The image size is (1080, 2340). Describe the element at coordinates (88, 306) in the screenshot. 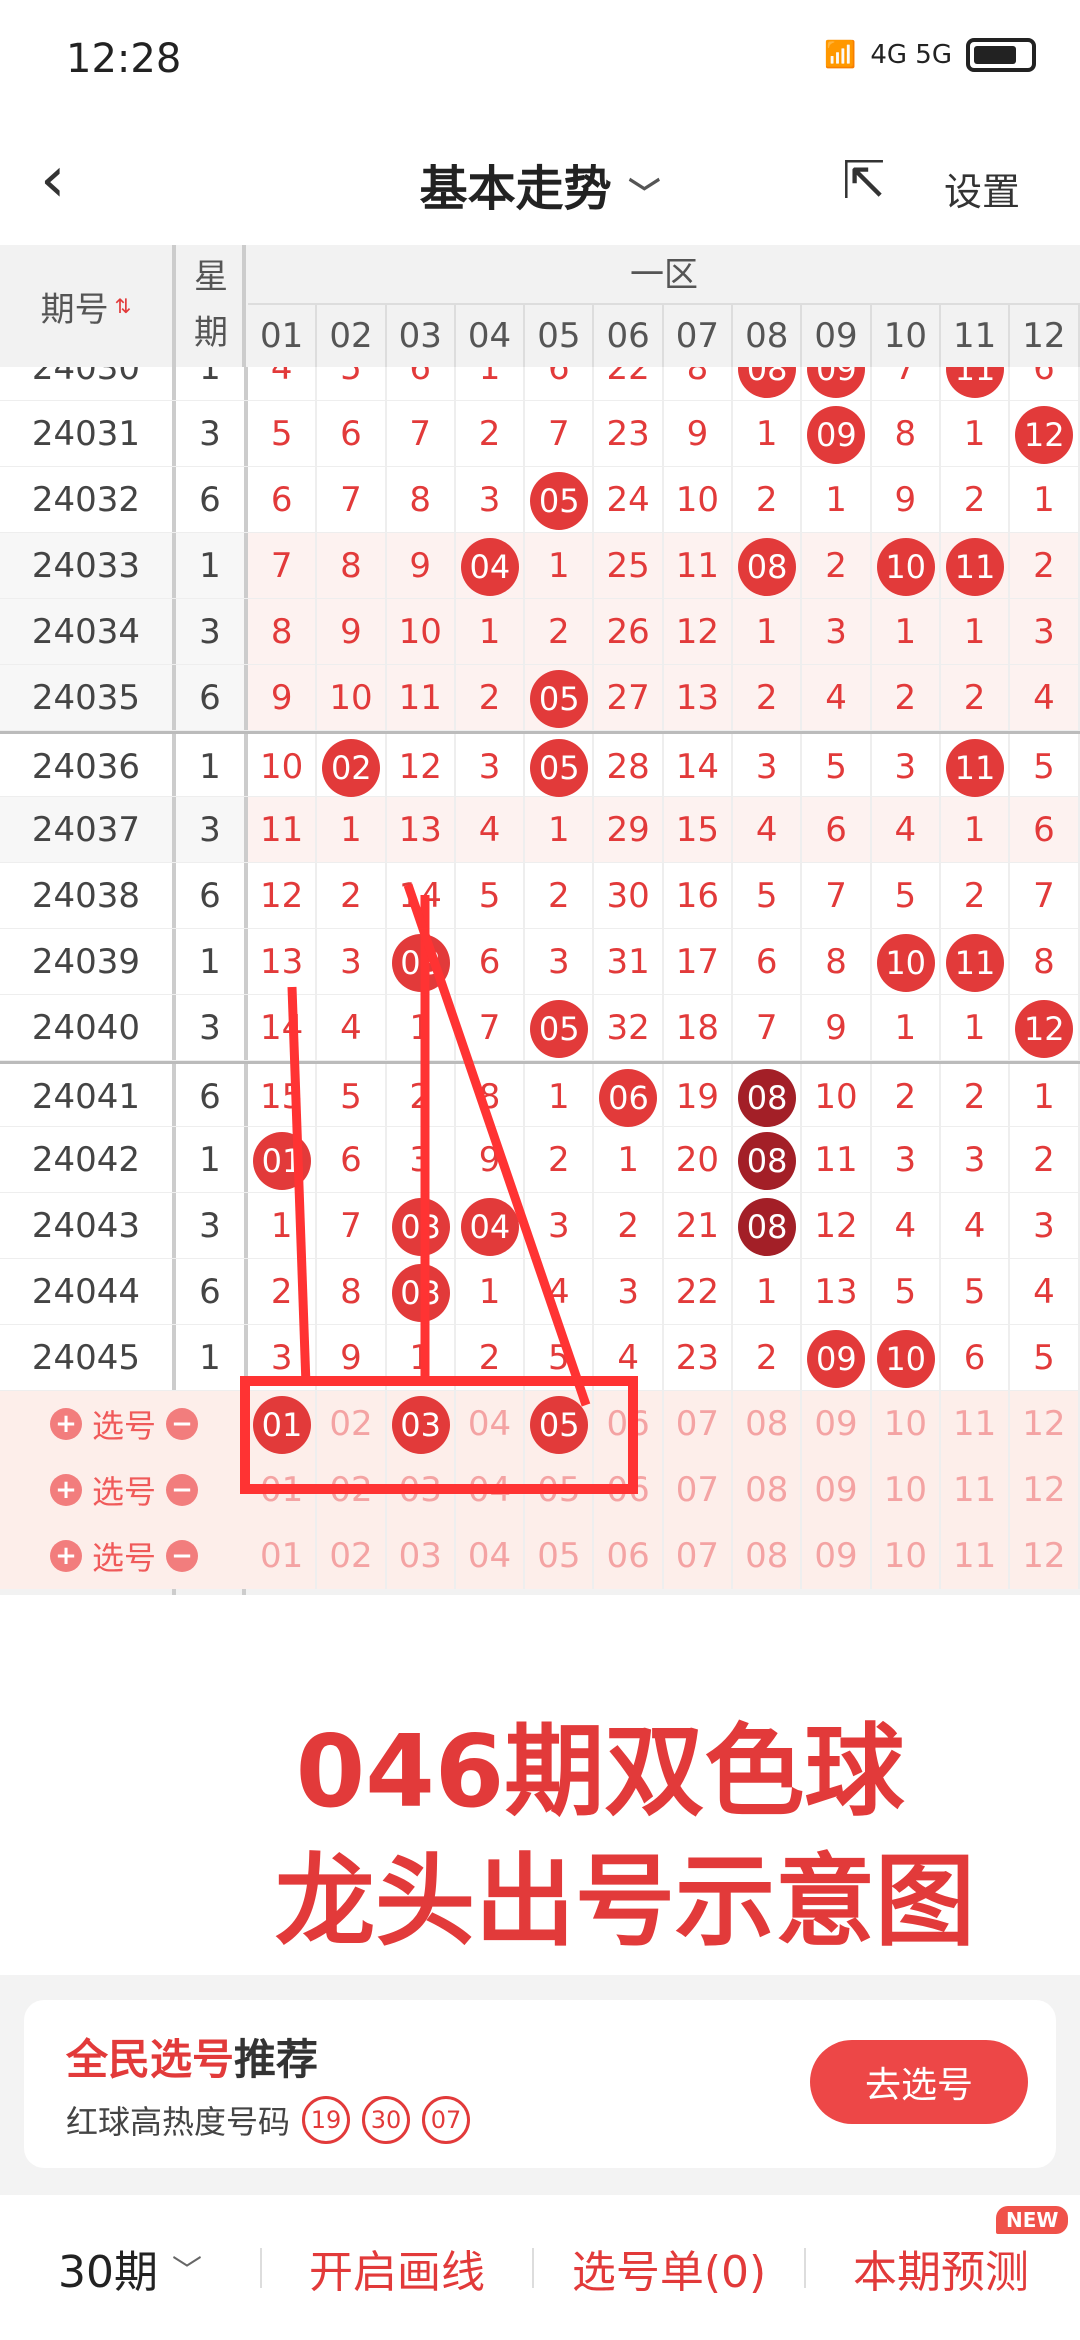

I see `period-header: 期号 ⇅` at that location.